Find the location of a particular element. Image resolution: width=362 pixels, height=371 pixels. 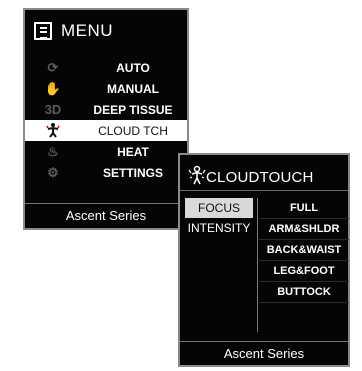

option-buttock: BUTTOCK is located at coordinates (304, 292).